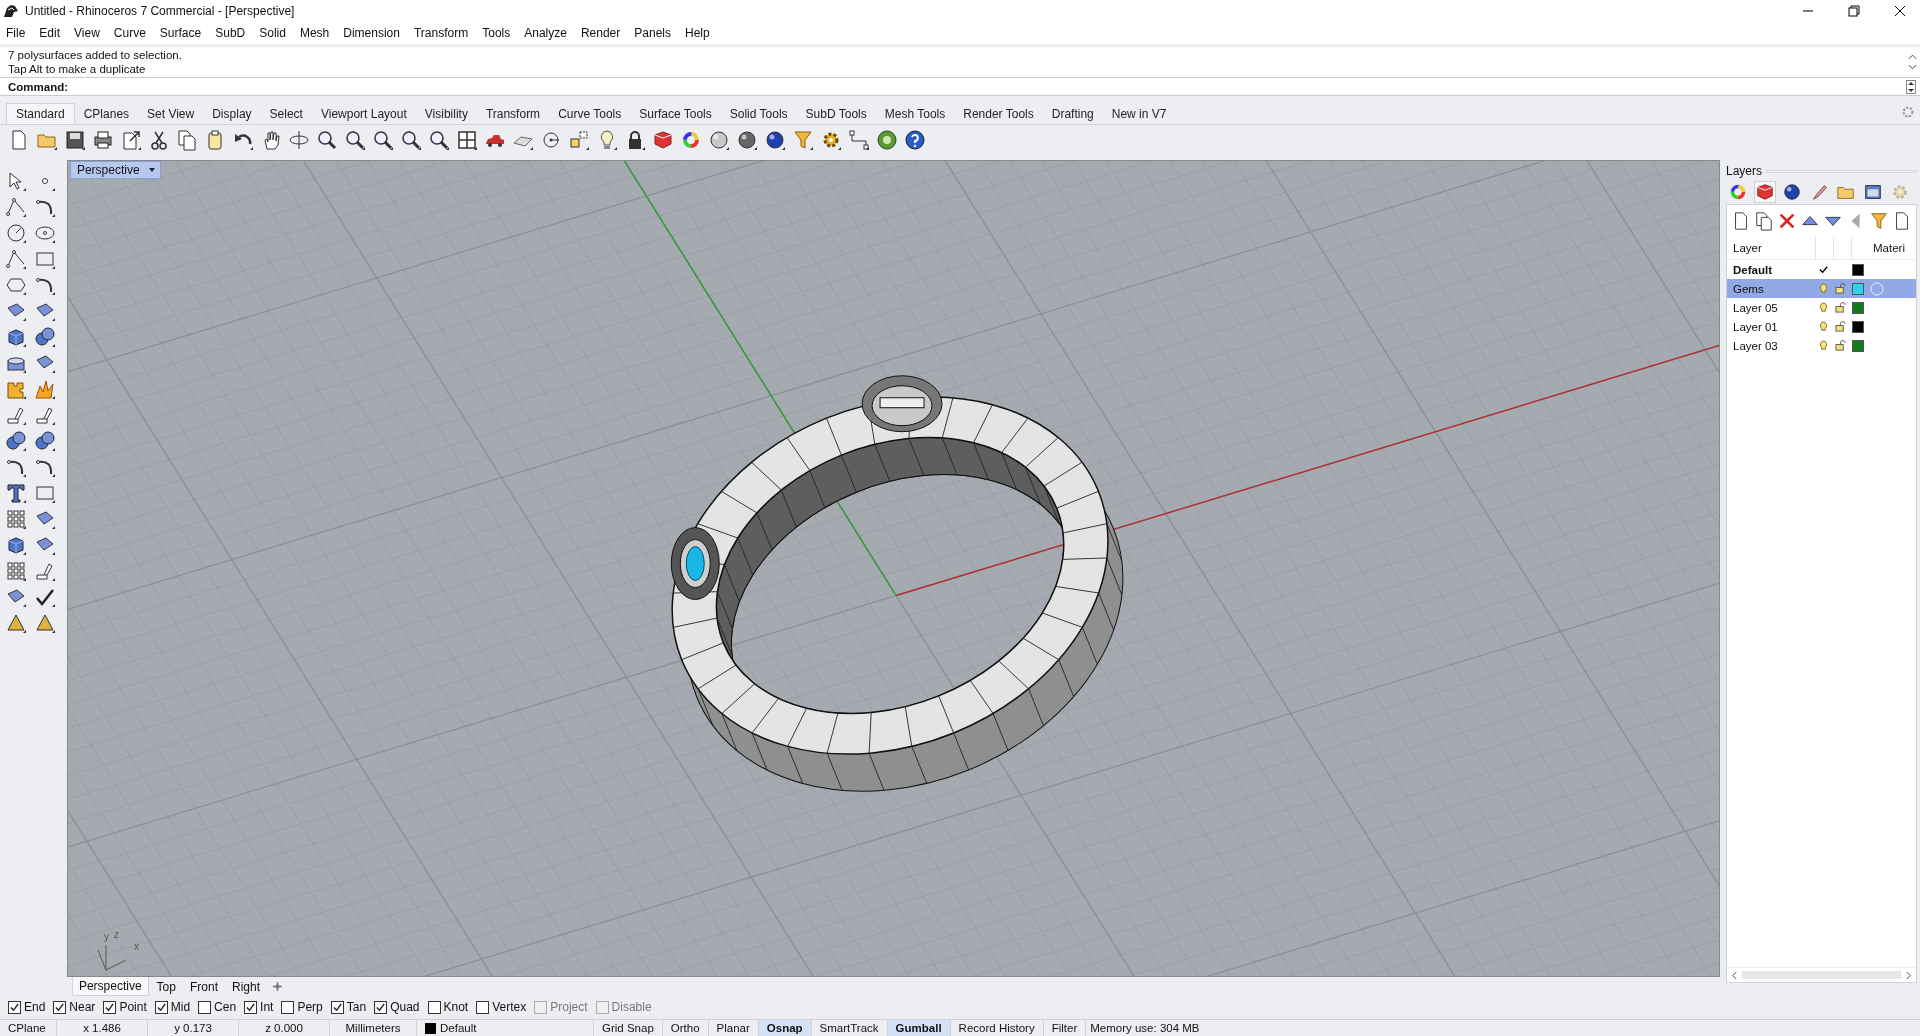 This screenshot has height=1036, width=1920. I want to click on column-header: Materi, so click(1892, 248).